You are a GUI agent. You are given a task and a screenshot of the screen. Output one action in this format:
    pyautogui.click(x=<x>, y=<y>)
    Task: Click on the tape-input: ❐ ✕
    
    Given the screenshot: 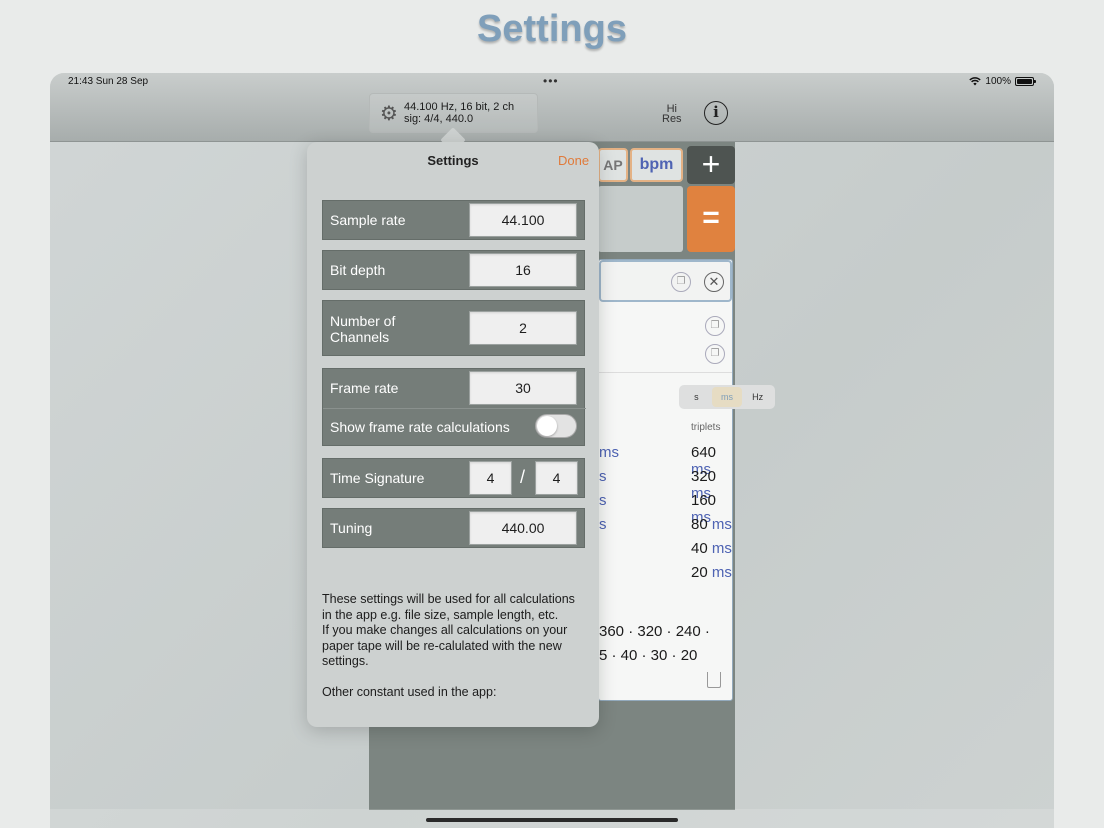 What is the action you would take?
    pyautogui.click(x=665, y=281)
    